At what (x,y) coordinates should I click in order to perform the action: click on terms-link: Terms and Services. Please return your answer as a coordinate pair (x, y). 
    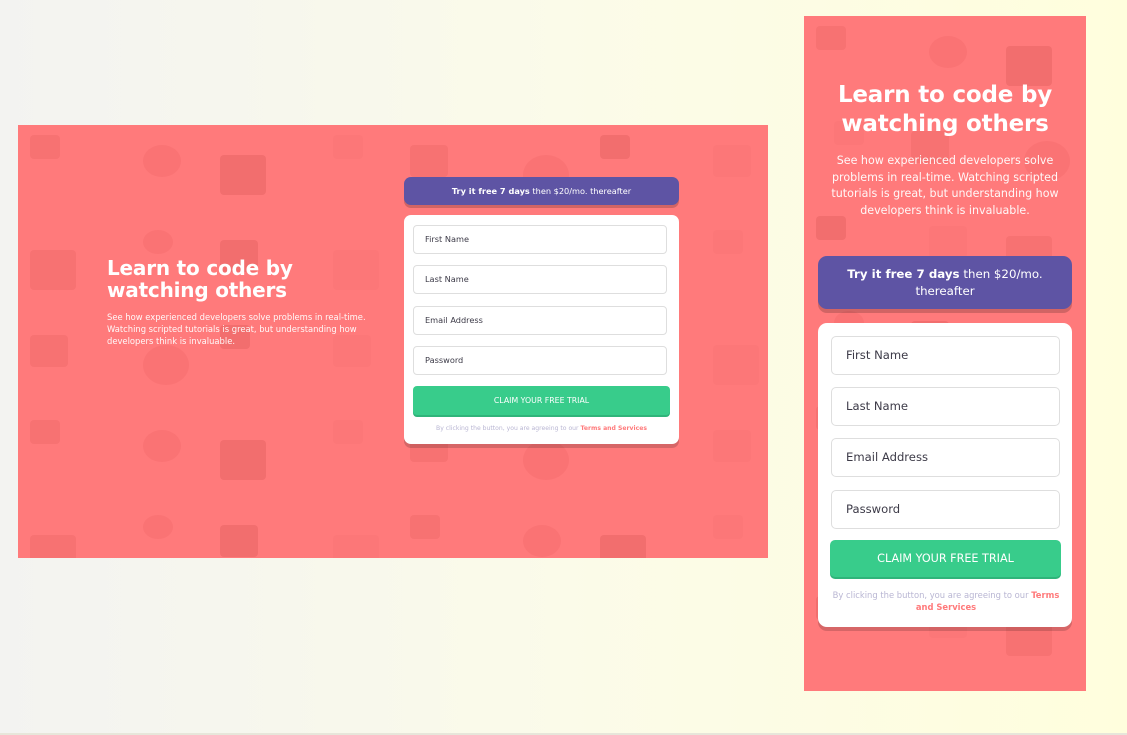
    Looking at the image, I should click on (613, 428).